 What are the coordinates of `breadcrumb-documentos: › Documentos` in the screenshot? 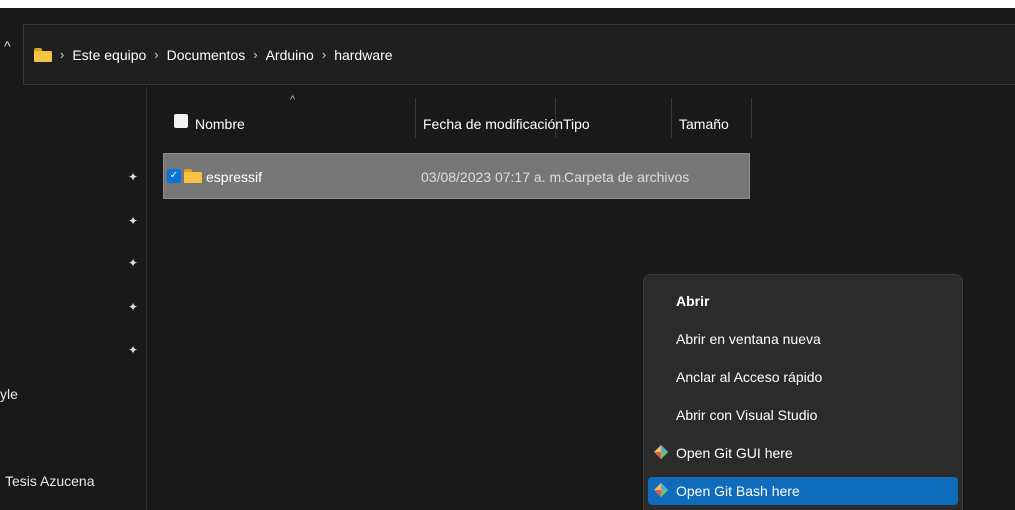 It's located at (195, 55).